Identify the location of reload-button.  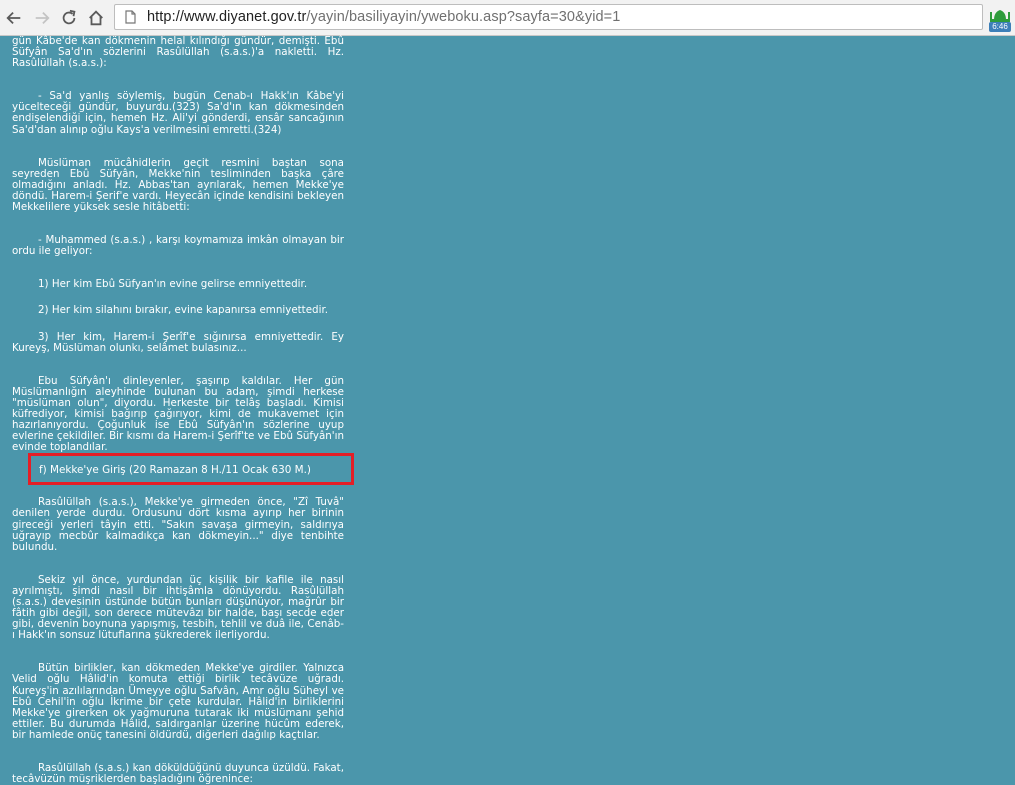
(69, 18).